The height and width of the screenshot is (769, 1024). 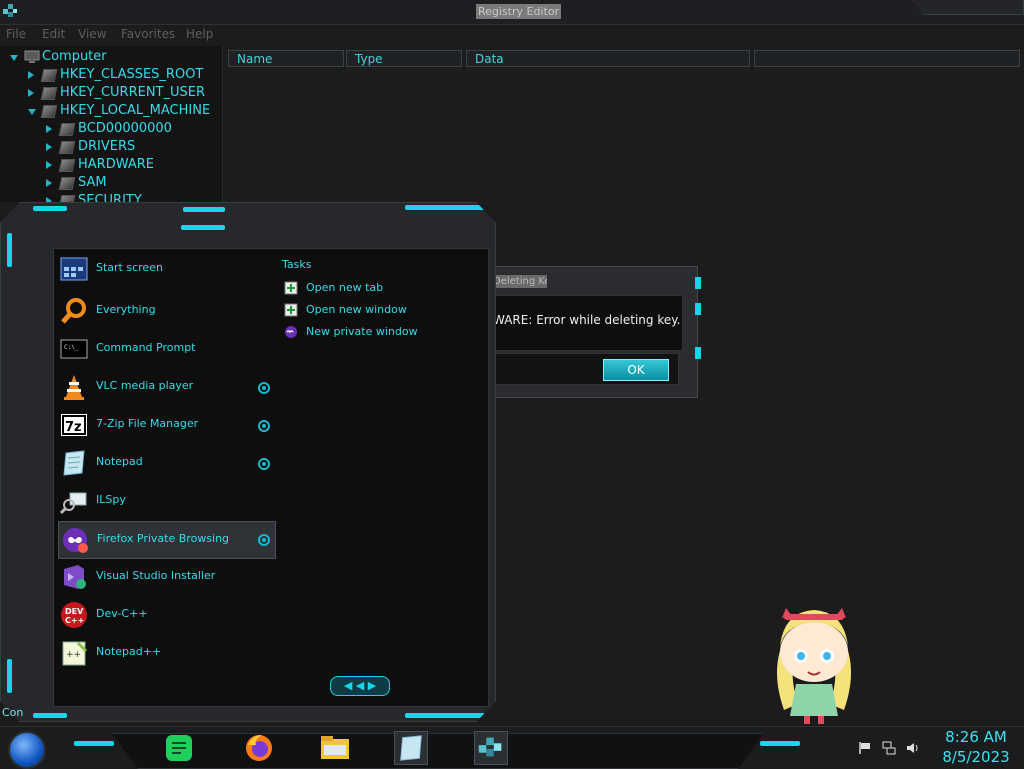 What do you see at coordinates (167, 540) in the screenshot?
I see `app-firefox-private: Firefox Private Browsing` at bounding box center [167, 540].